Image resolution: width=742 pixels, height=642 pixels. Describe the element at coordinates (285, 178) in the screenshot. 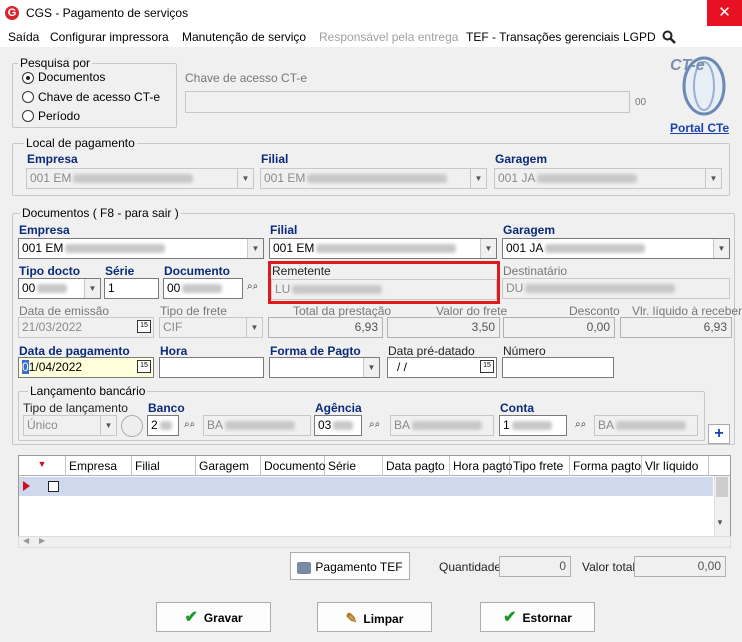

I see `local-filial-value: 001 EM` at that location.